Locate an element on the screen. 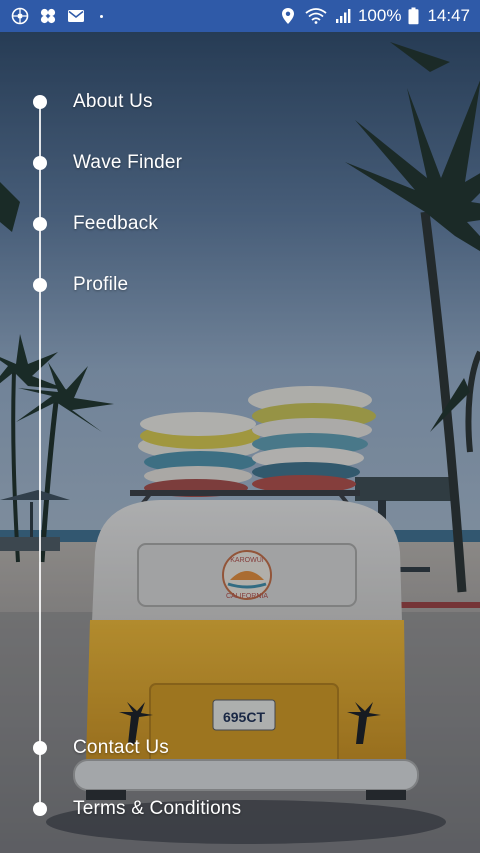 The width and height of the screenshot is (480, 853). notification-icons is located at coordinates (56, 16).